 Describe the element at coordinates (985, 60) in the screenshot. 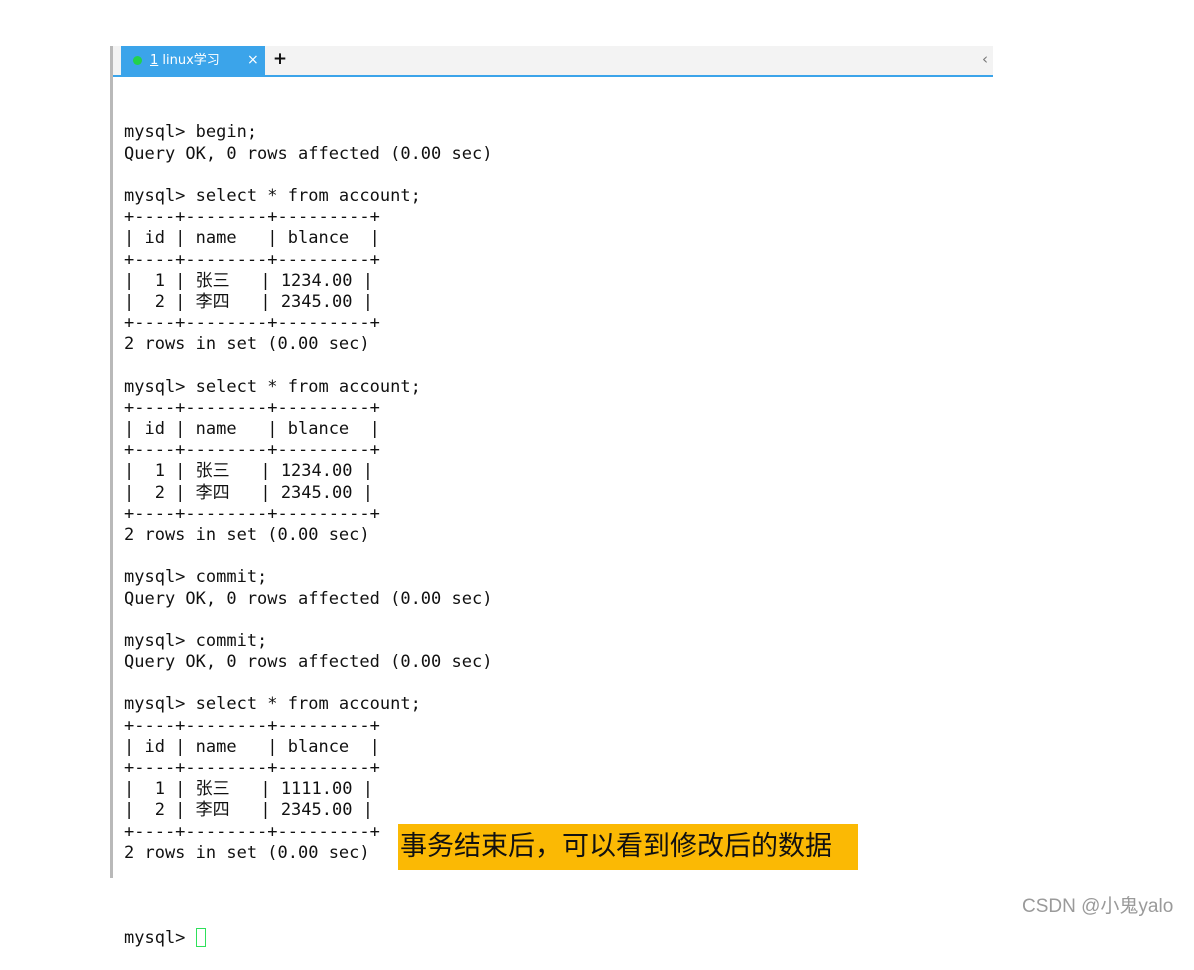

I see `chevron-left-icon: ‹` at that location.